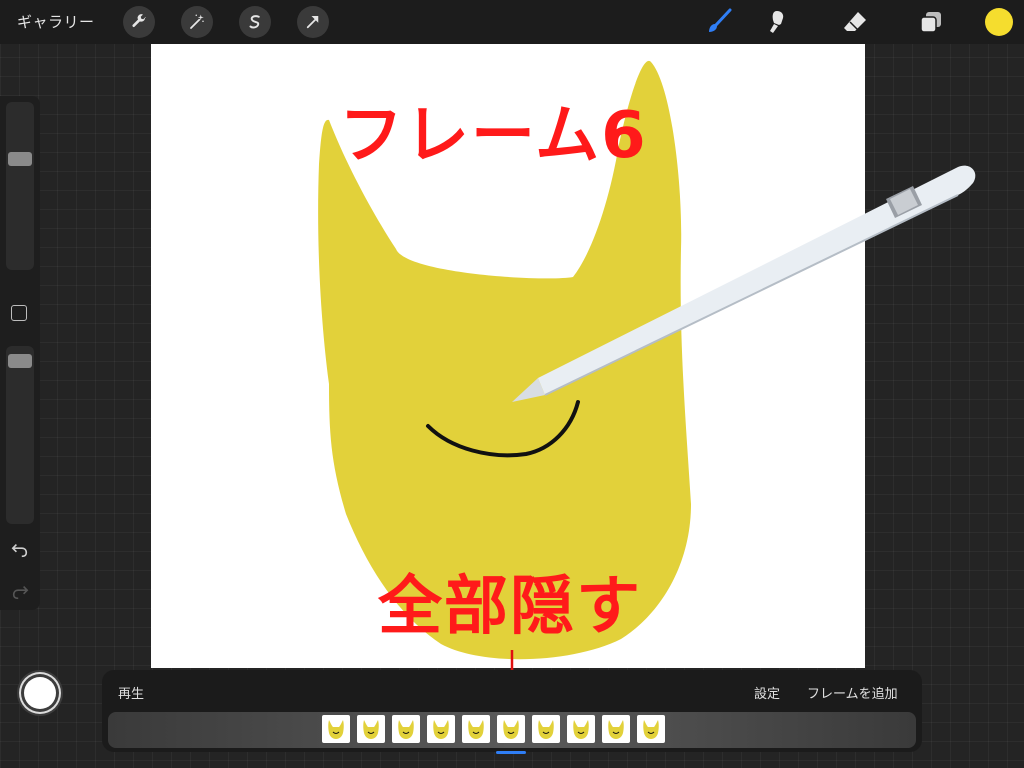 This screenshot has height=768, width=1024. I want to click on color-swatch-button, so click(999, 22).